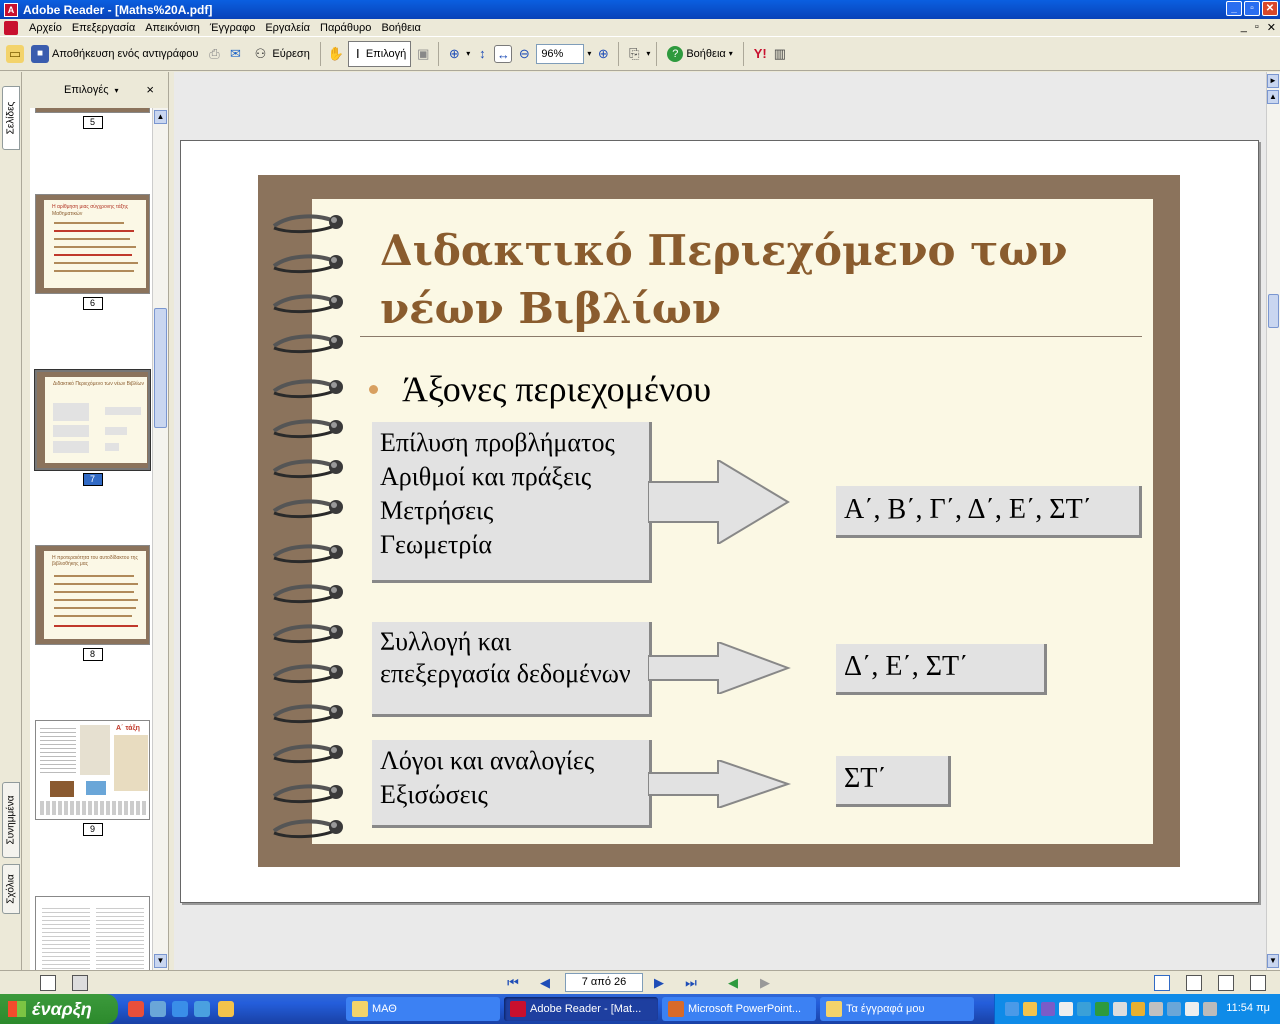 The height and width of the screenshot is (1024, 1280). I want to click on next-page-icon: ▶, so click(659, 983).